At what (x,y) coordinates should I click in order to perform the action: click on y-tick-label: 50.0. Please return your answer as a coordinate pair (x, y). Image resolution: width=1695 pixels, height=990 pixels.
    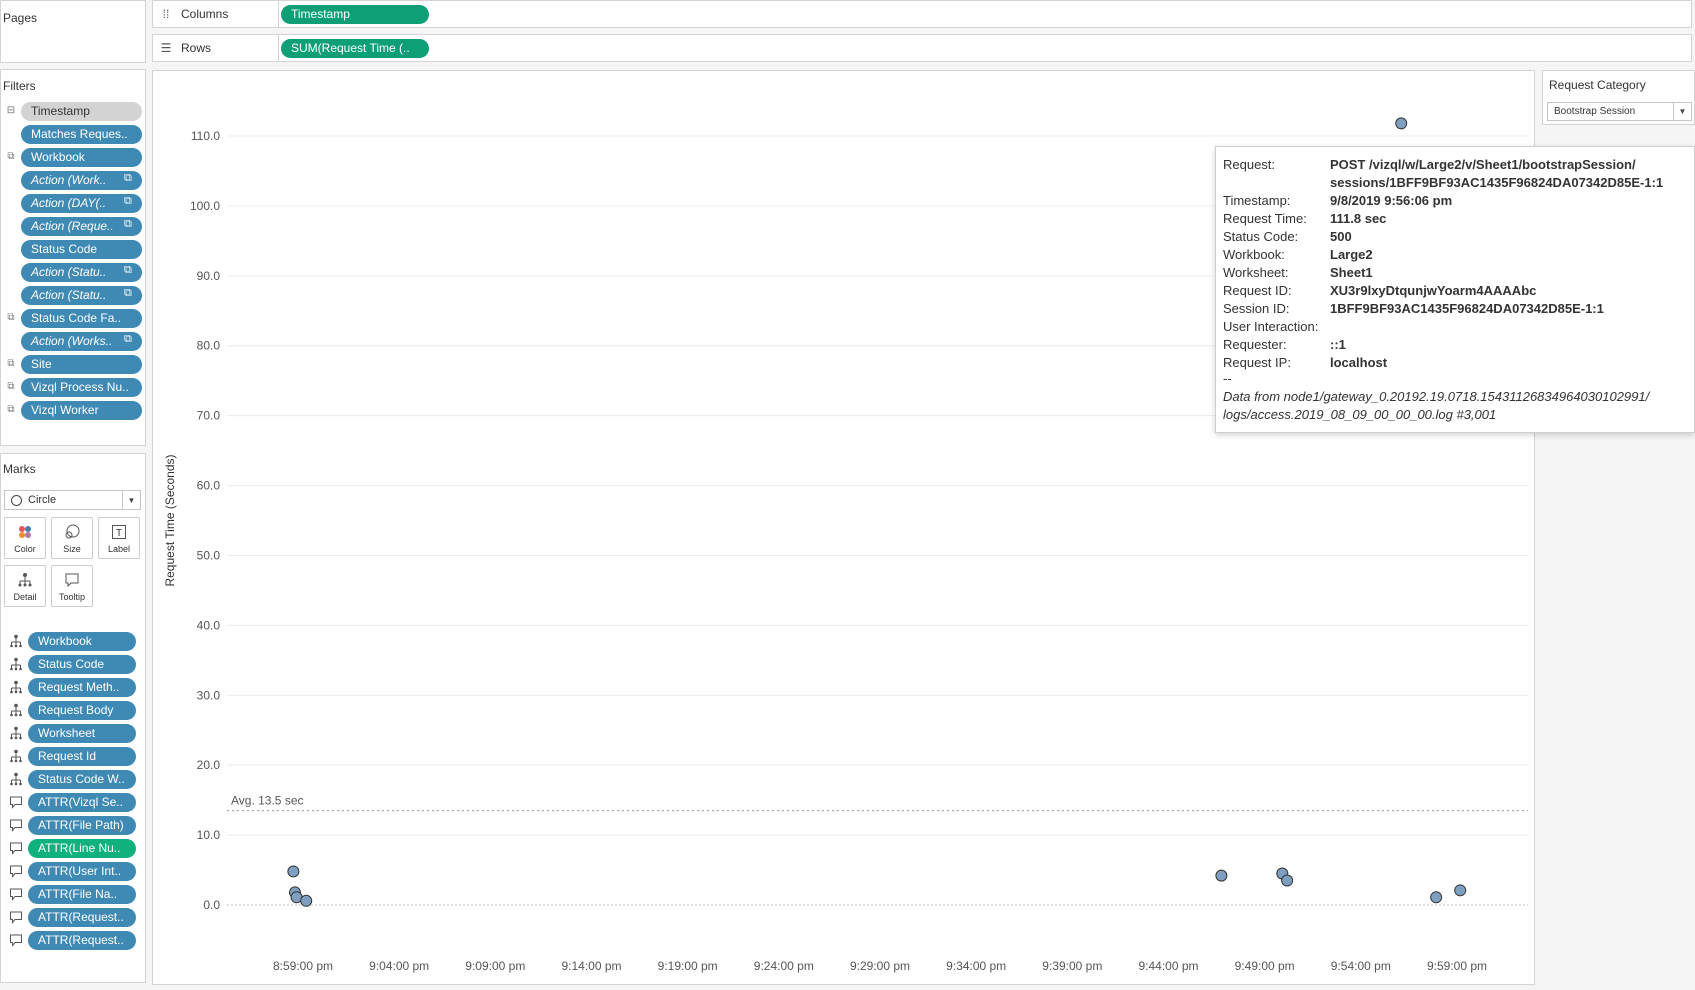
    Looking at the image, I should click on (209, 555).